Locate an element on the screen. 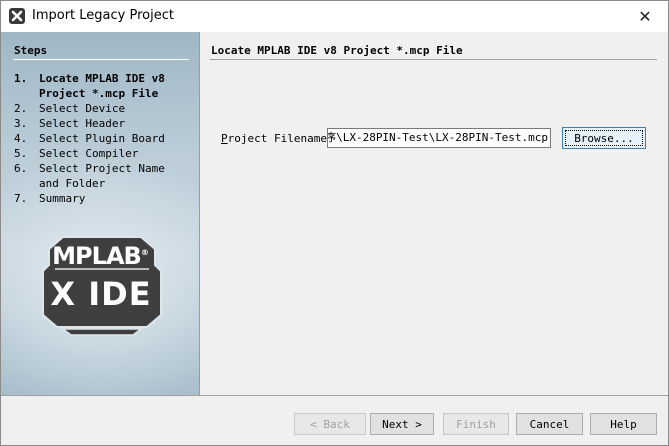  page-title: Locate MPLAB IDE v8 Project *.mcp File is located at coordinates (337, 50).